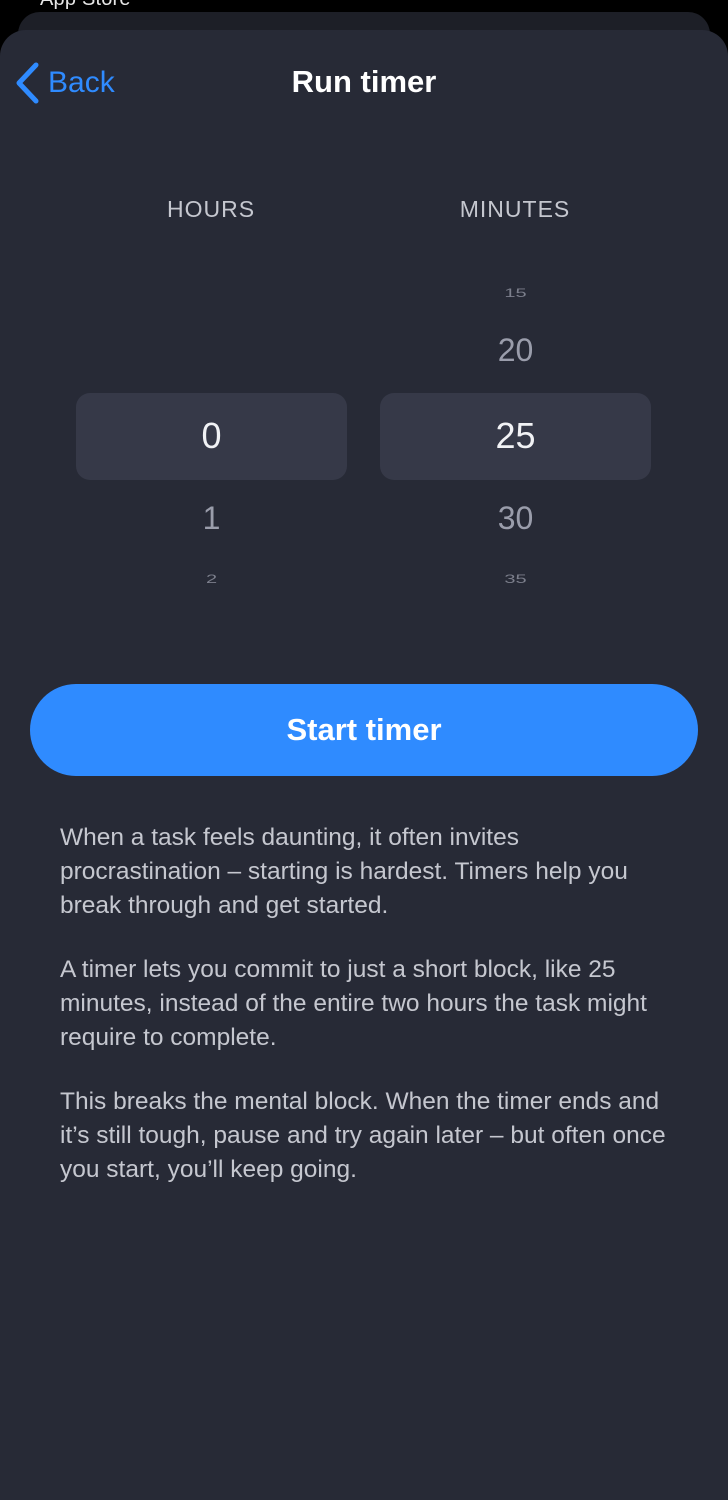 This screenshot has width=728, height=1500. I want to click on minutes-option: 35, so click(515, 580).